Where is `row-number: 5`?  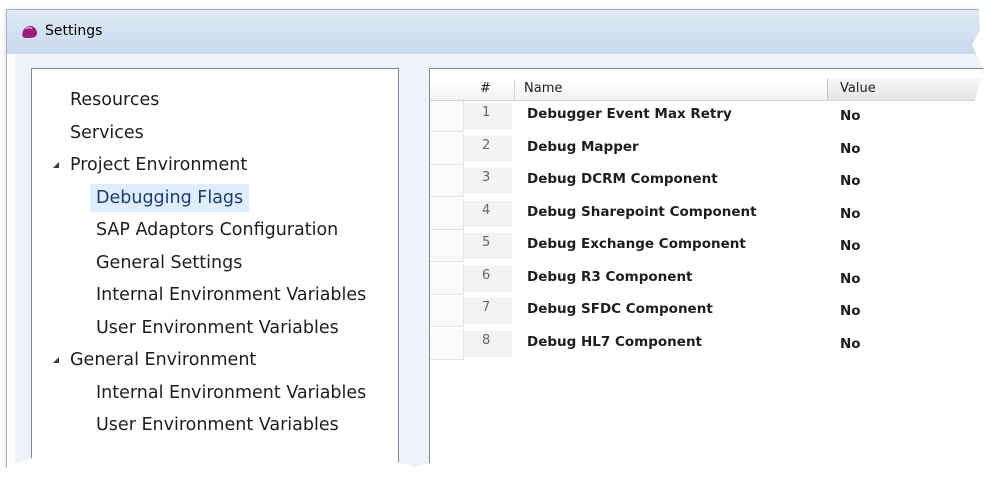 row-number: 5 is located at coordinates (486, 242).